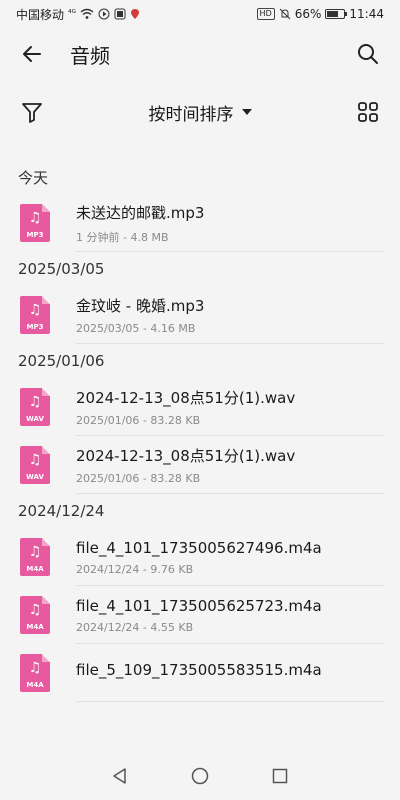 Image resolution: width=400 pixels, height=800 pixels. What do you see at coordinates (366, 14) in the screenshot?
I see `clock: 11:44` at bounding box center [366, 14].